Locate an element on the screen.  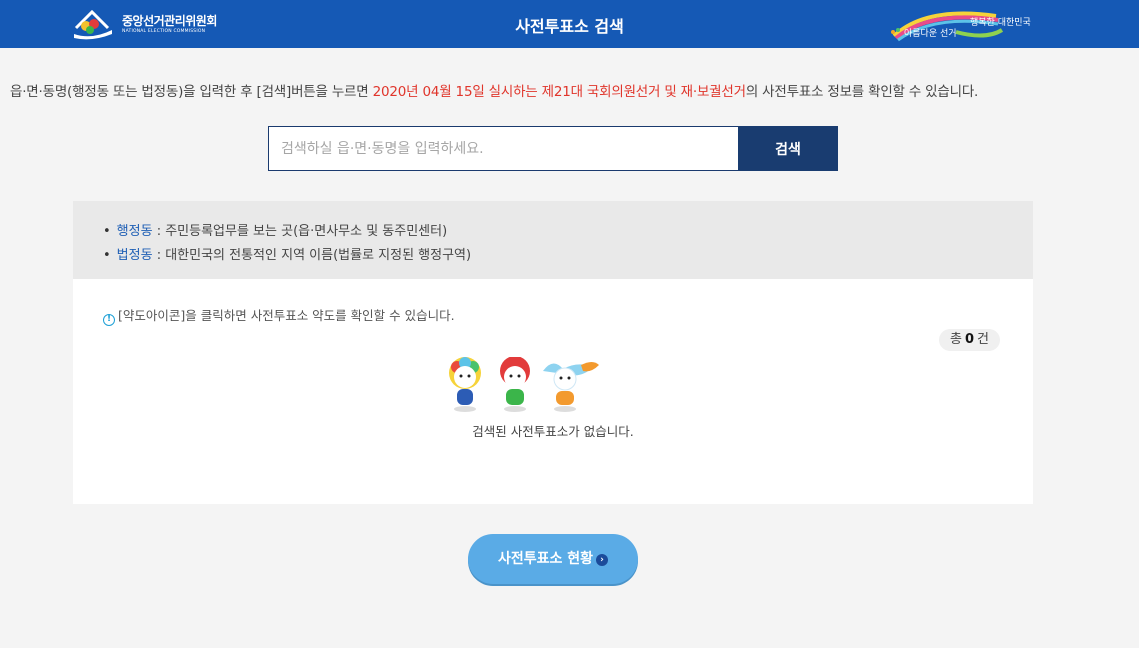
intro-after: 의 사전투표소 정보를 확인할 수 있습니다. is located at coordinates (862, 92).